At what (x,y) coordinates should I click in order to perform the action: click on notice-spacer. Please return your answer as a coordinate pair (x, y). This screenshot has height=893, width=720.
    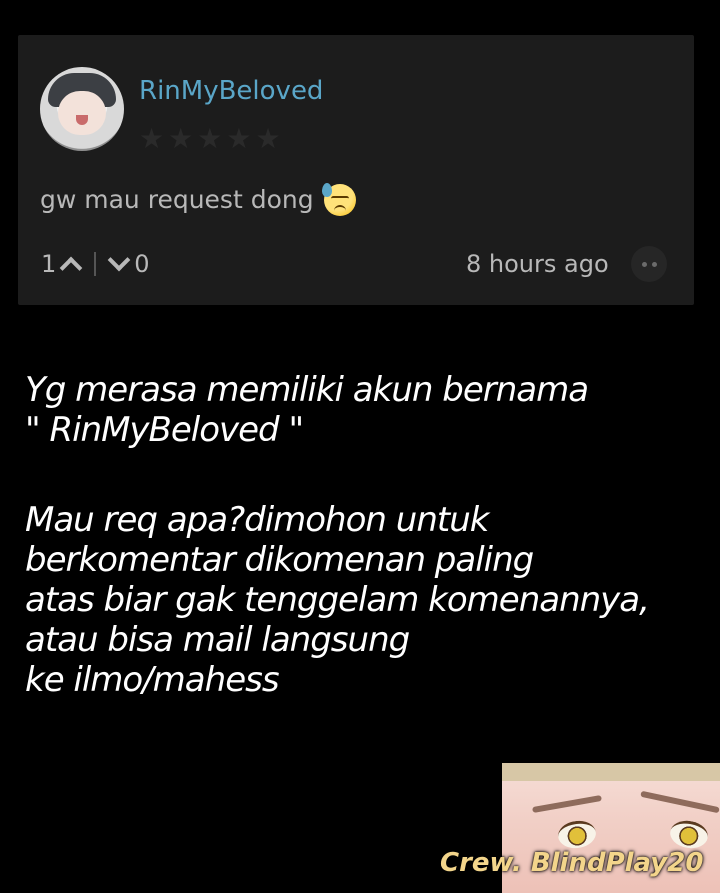
    Looking at the image, I should click on (370, 475).